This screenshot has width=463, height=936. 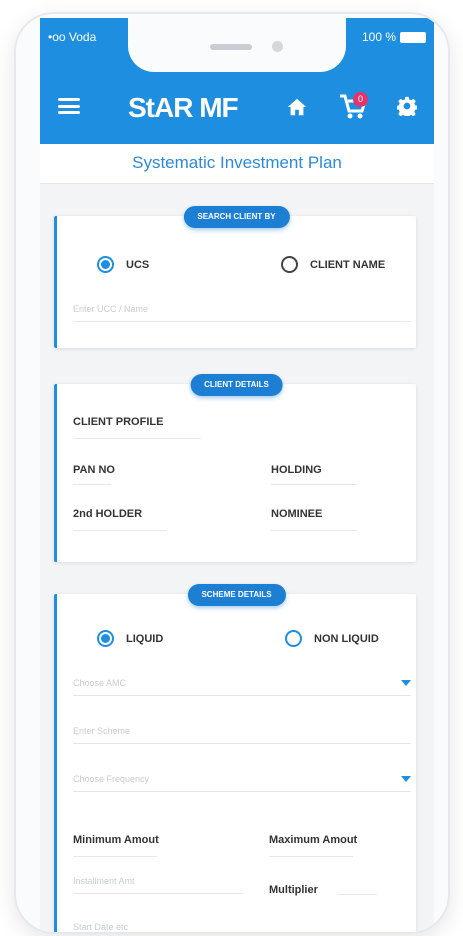 What do you see at coordinates (242, 685) in the screenshot?
I see `amc-select: Choose AMC` at bounding box center [242, 685].